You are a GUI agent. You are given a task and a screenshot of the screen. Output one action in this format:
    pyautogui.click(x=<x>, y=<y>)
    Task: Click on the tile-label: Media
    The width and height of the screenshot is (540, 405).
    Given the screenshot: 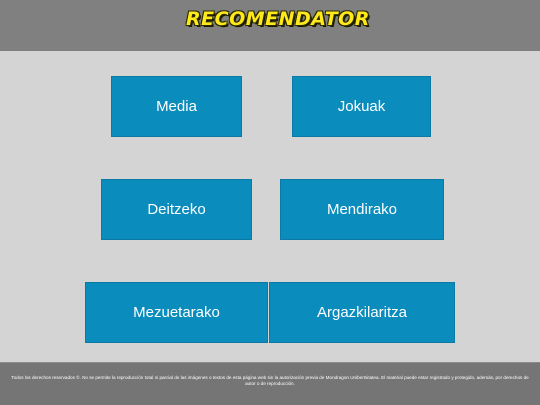 What is the action you would take?
    pyautogui.click(x=176, y=106)
    